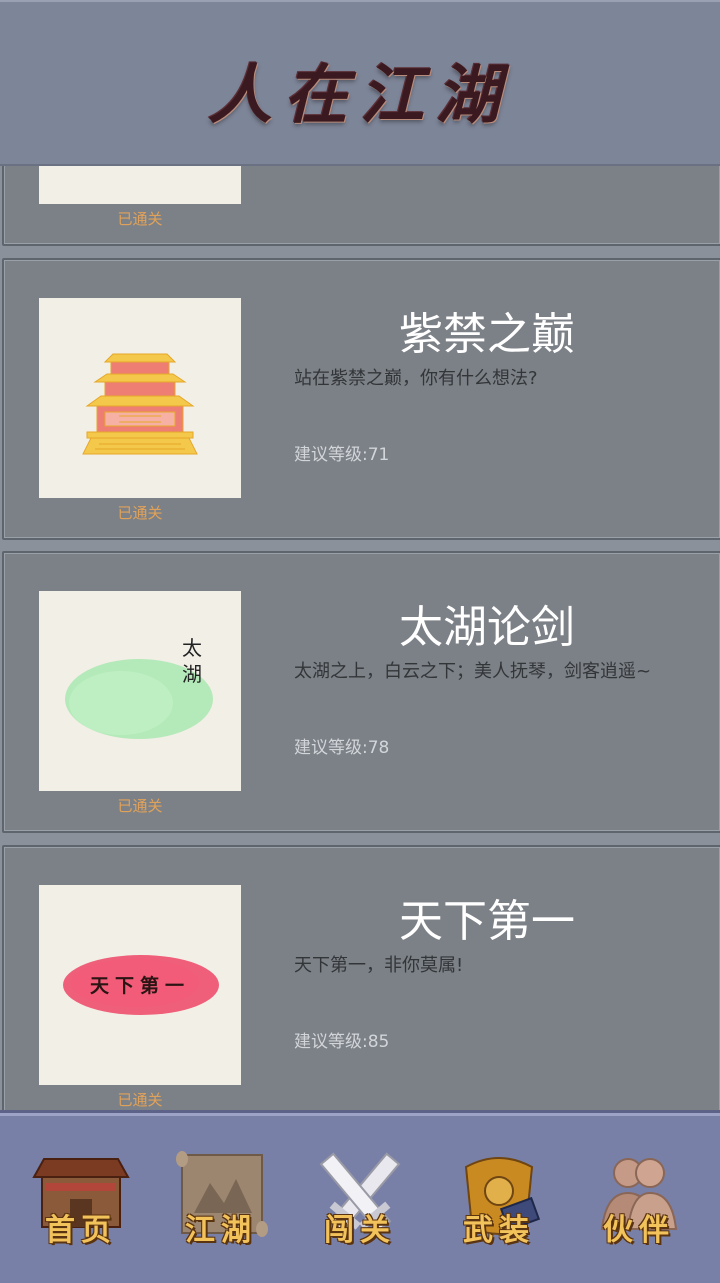 Image resolution: width=720 pixels, height=1283 pixels. Describe the element at coordinates (221, 1198) in the screenshot. I see `nav-jianghu-button: 江湖` at that location.